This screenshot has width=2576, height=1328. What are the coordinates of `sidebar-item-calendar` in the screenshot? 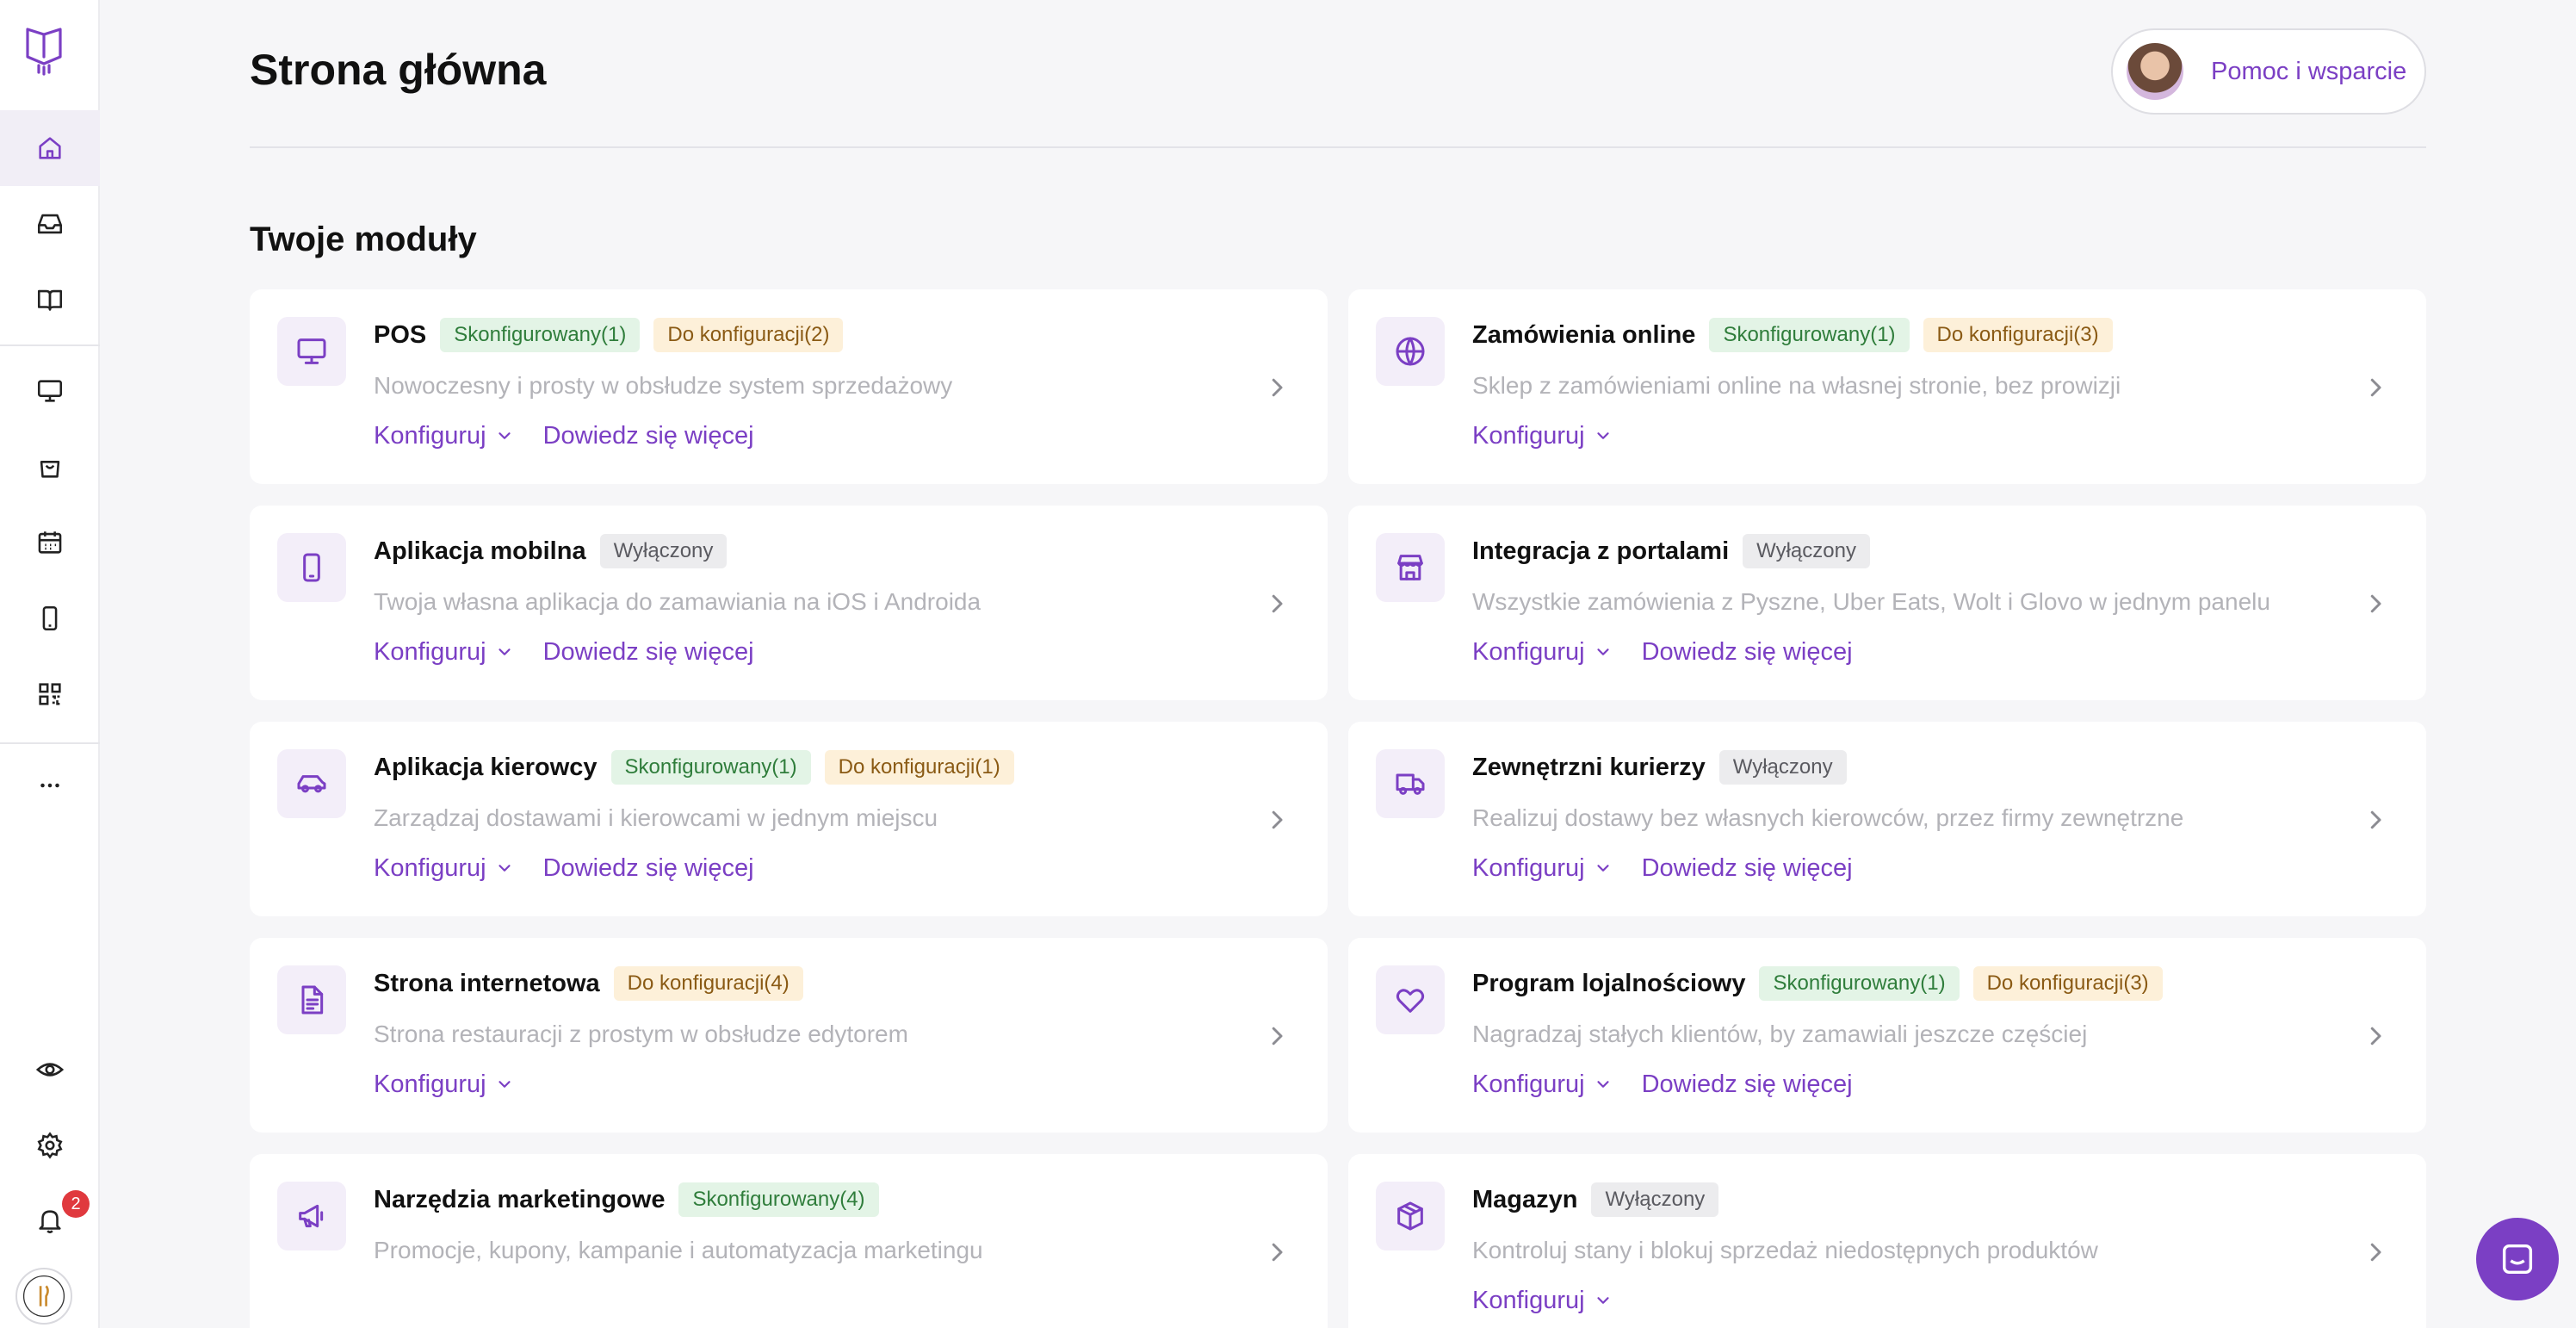 It's located at (50, 543).